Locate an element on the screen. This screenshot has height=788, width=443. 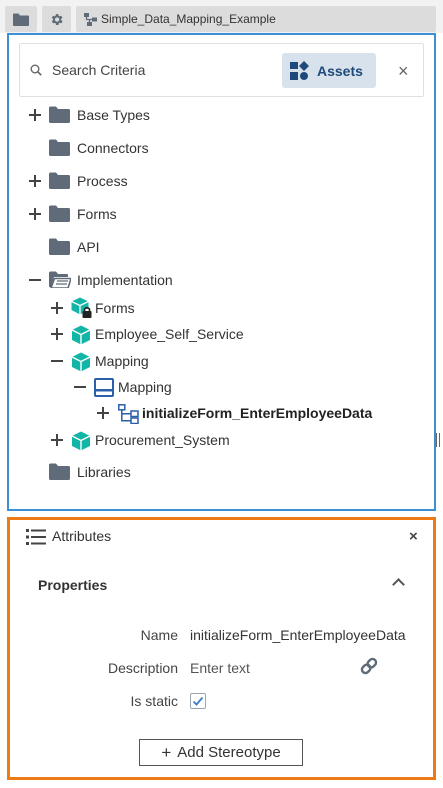
tree-item: Connectors is located at coordinates (219, 148).